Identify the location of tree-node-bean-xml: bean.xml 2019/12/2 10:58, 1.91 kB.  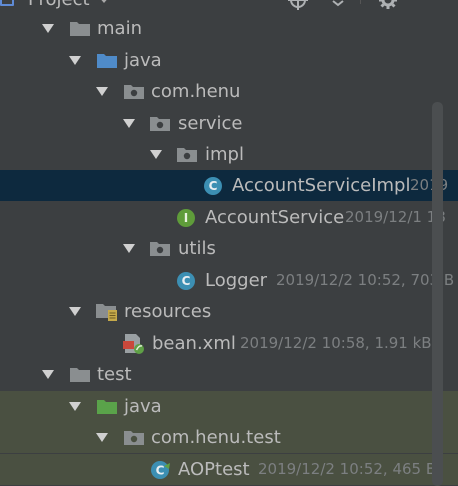
(229, 343).